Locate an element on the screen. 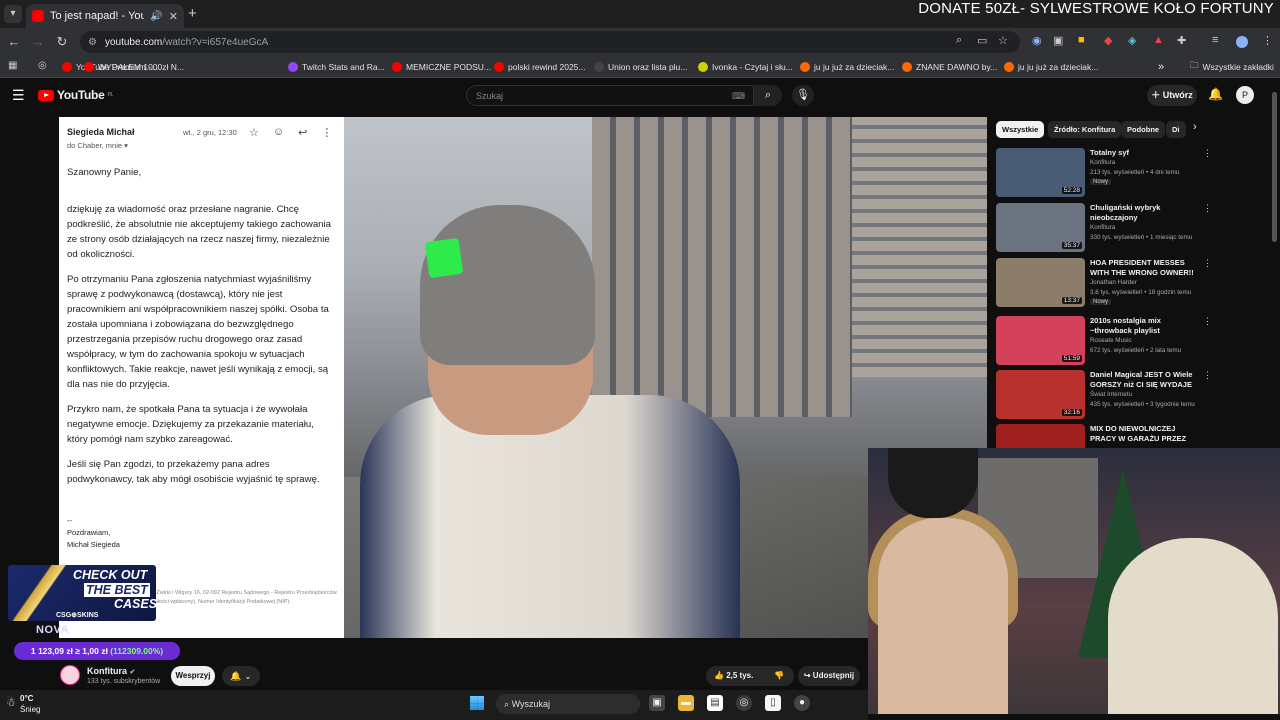 The width and height of the screenshot is (1280, 720). video-thumbnail: 51:59 is located at coordinates (1040, 340).